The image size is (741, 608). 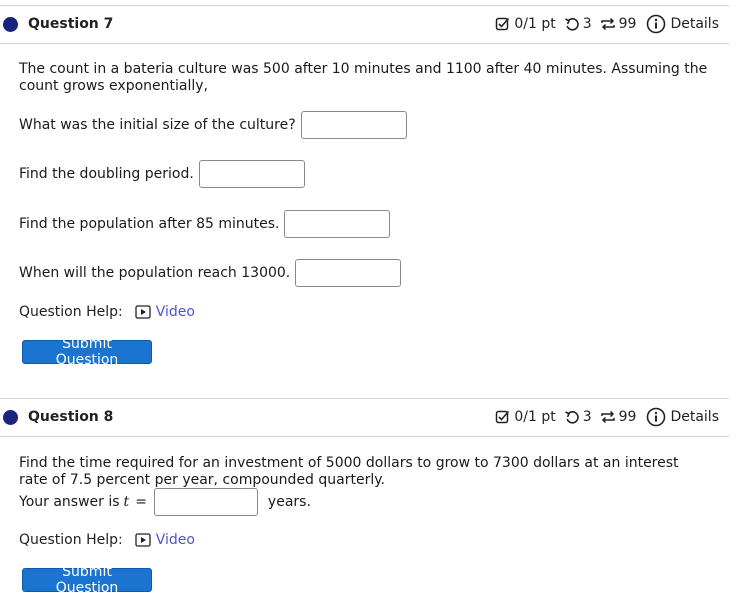 I want to click on question-7-meta: 0/1 pt 3 99 Details, so click(x=607, y=24).